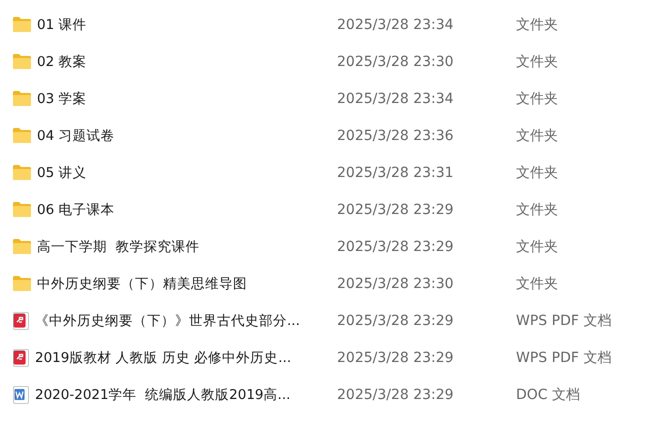  I want to click on file-name: 06 电子课本, so click(75, 209).